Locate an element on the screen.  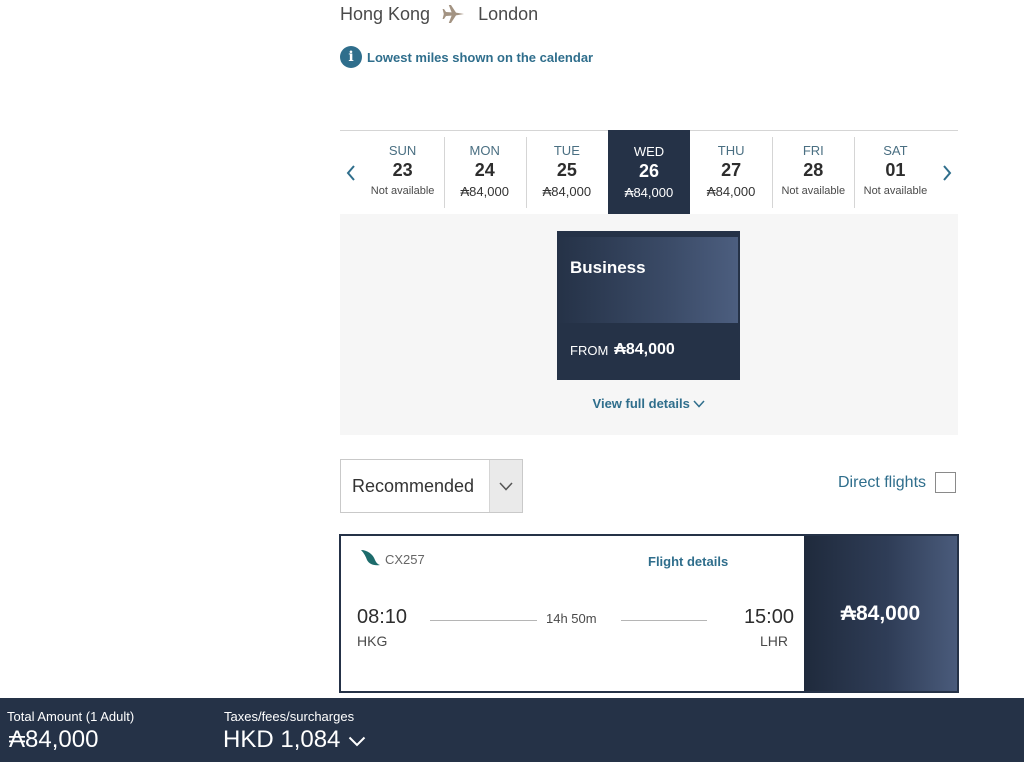
taxes-toggle: HKD 1,084 is located at coordinates (294, 740).